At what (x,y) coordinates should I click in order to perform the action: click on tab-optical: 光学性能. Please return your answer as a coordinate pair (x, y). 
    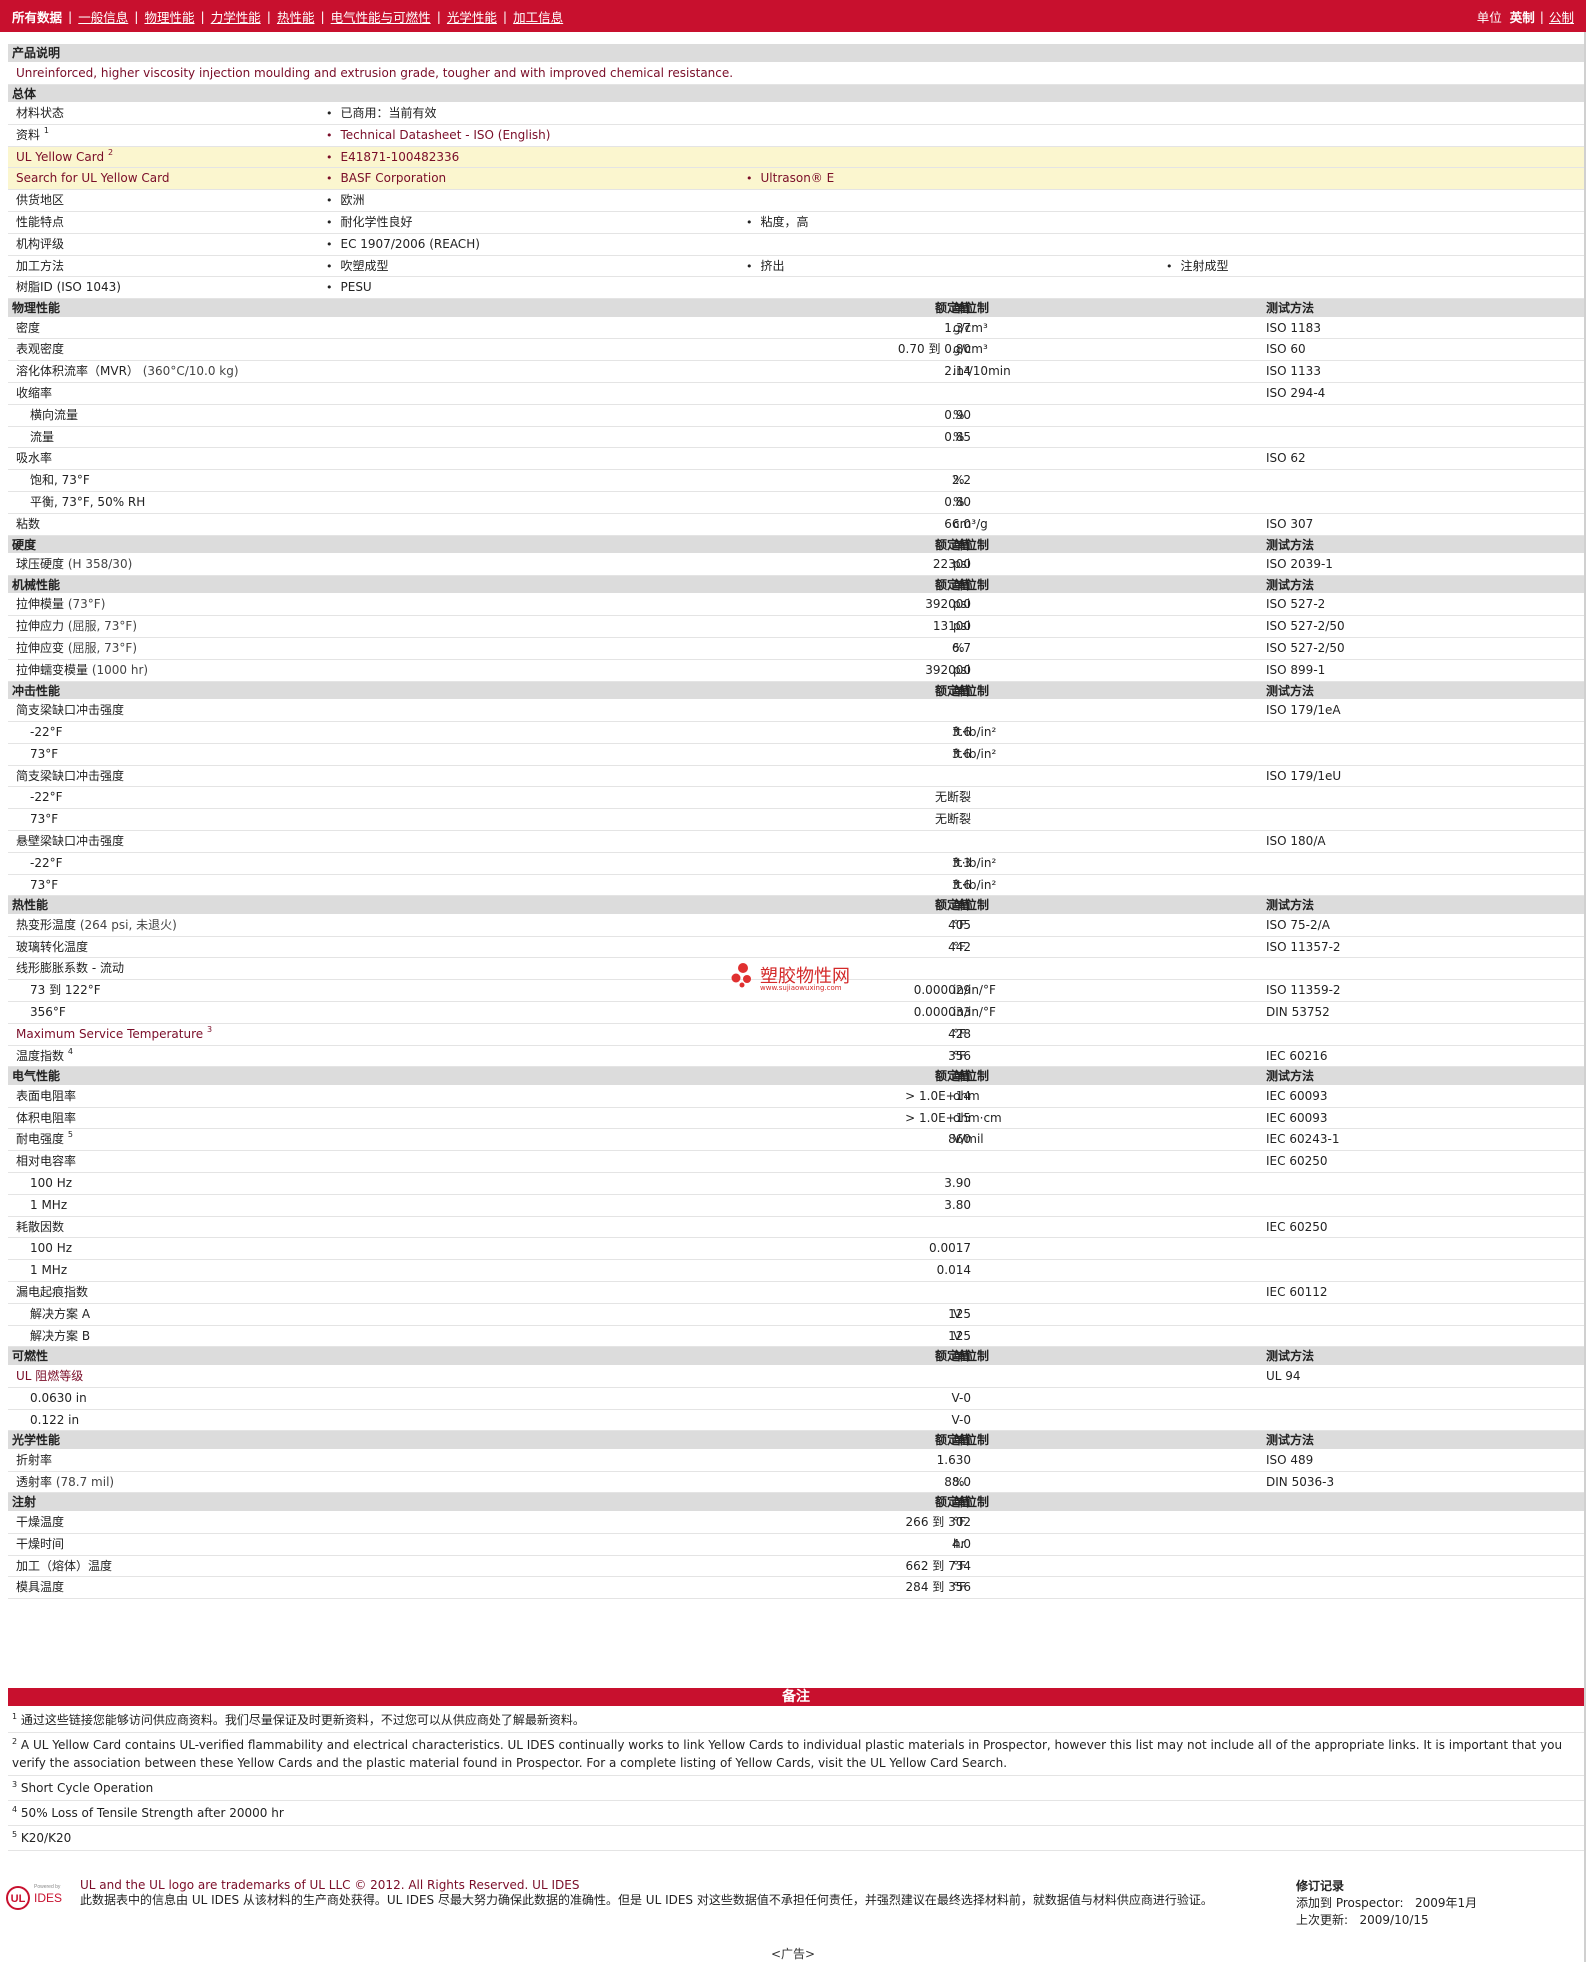
    Looking at the image, I should click on (472, 16).